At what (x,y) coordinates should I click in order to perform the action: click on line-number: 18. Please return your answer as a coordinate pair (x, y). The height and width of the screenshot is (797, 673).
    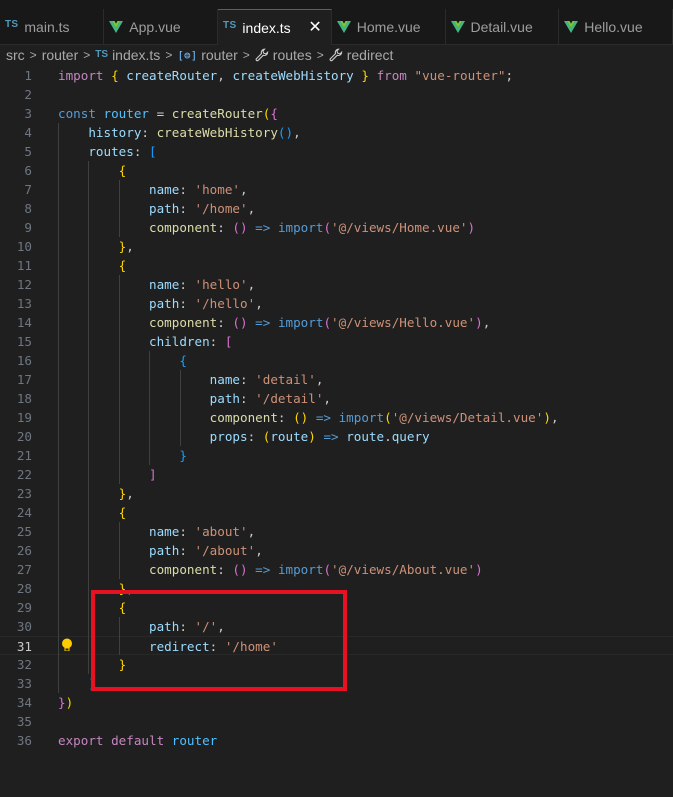
    Looking at the image, I should click on (24, 398).